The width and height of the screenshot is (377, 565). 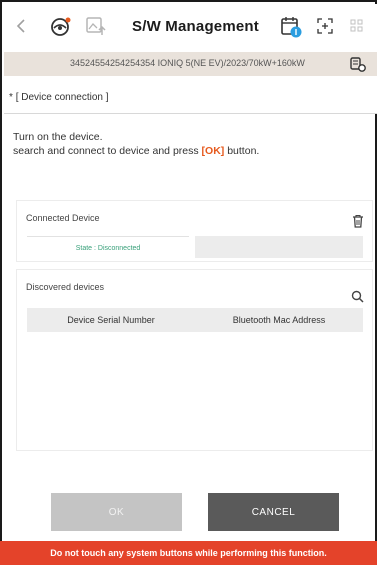 I want to click on vehicle-settings-icon, so click(x=358, y=66).